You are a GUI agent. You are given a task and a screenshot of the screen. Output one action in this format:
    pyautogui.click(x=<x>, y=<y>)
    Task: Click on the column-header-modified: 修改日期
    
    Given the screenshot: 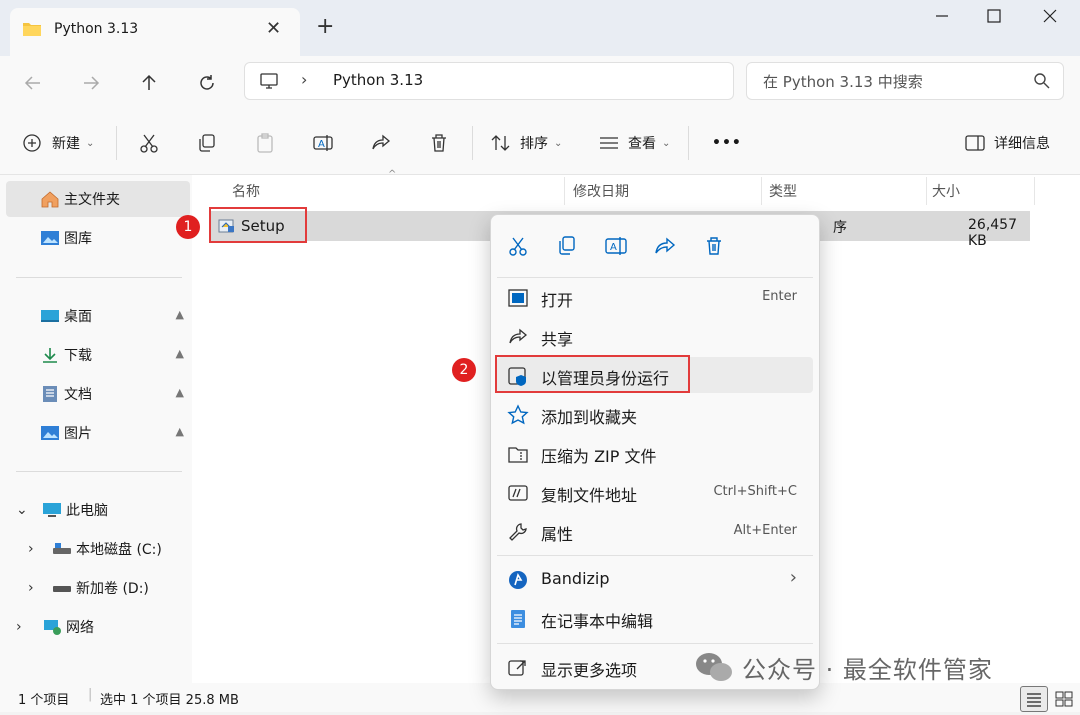 What is the action you would take?
    pyautogui.click(x=601, y=191)
    